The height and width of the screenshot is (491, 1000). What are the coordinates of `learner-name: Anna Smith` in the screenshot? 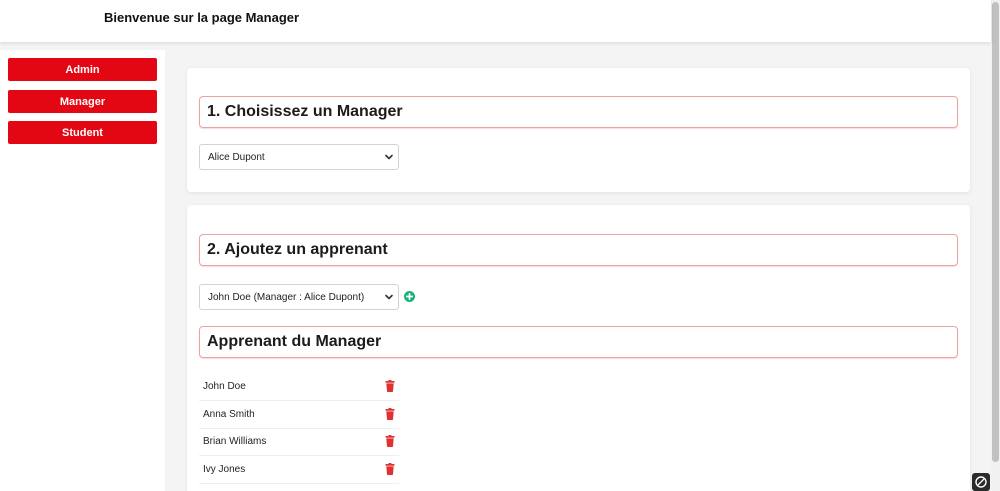 It's located at (229, 414).